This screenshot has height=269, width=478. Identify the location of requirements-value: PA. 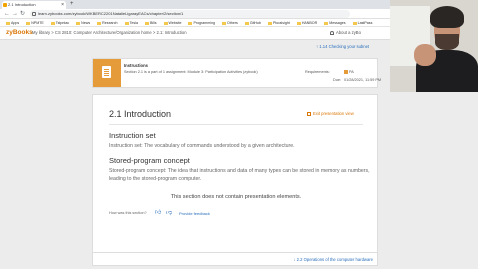
(349, 72).